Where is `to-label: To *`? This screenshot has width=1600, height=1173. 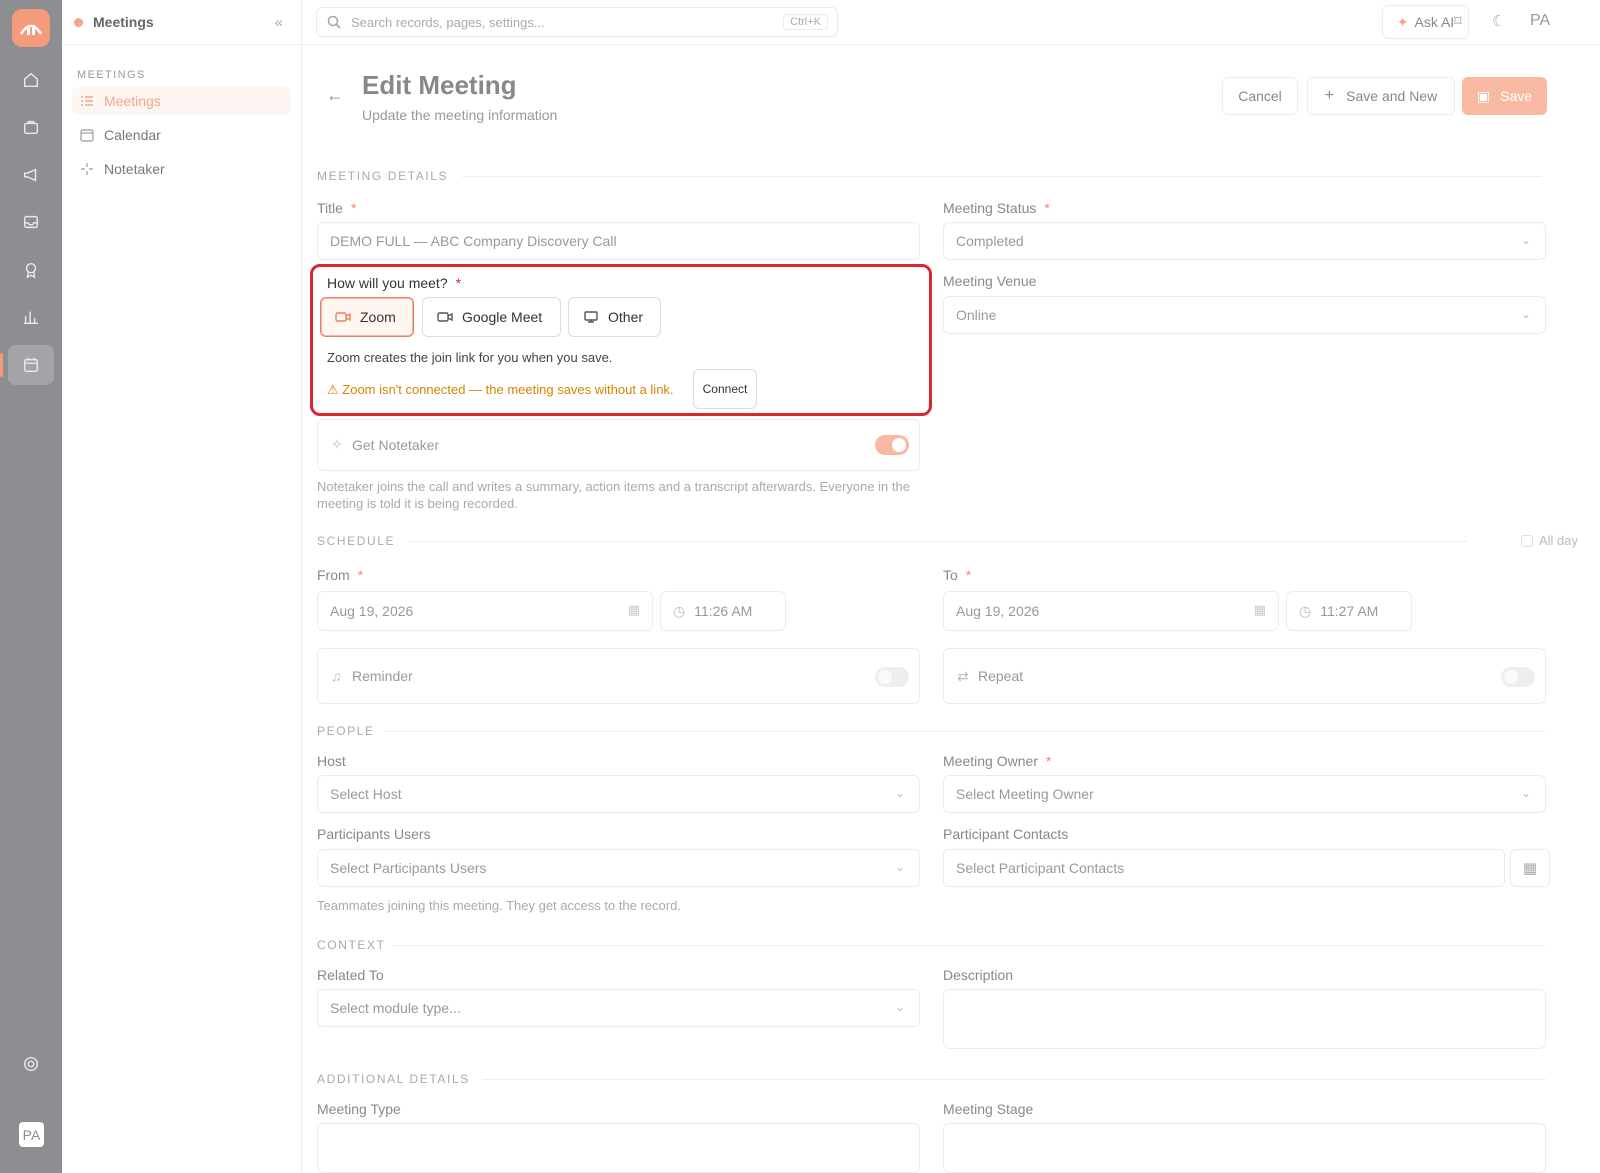
to-label: To * is located at coordinates (957, 575).